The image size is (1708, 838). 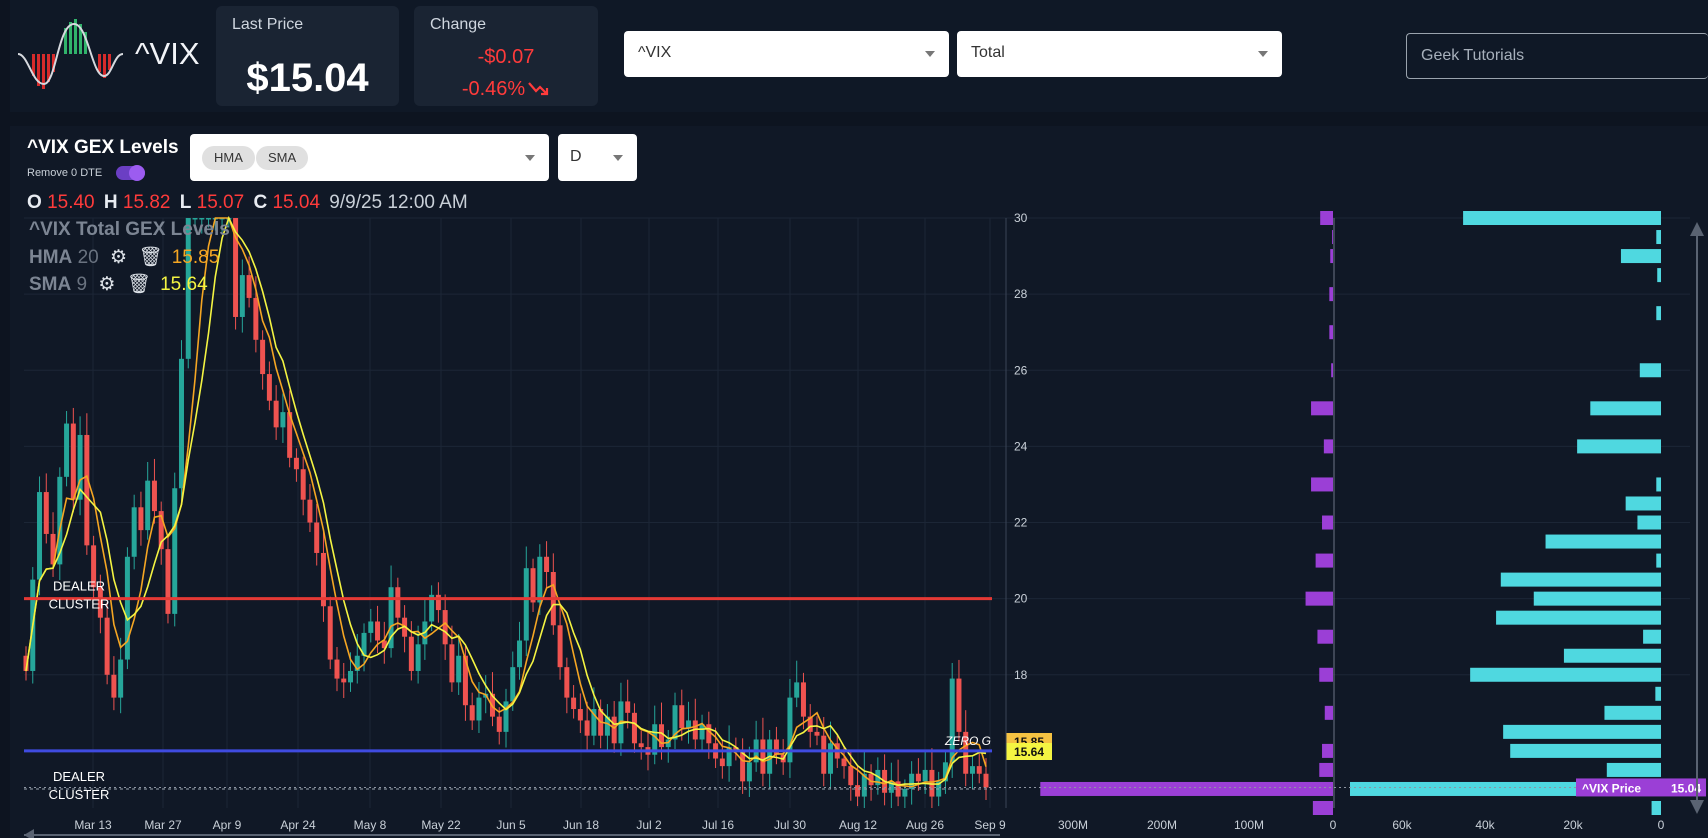 I want to click on low-value: 15.07, so click(x=220, y=202).